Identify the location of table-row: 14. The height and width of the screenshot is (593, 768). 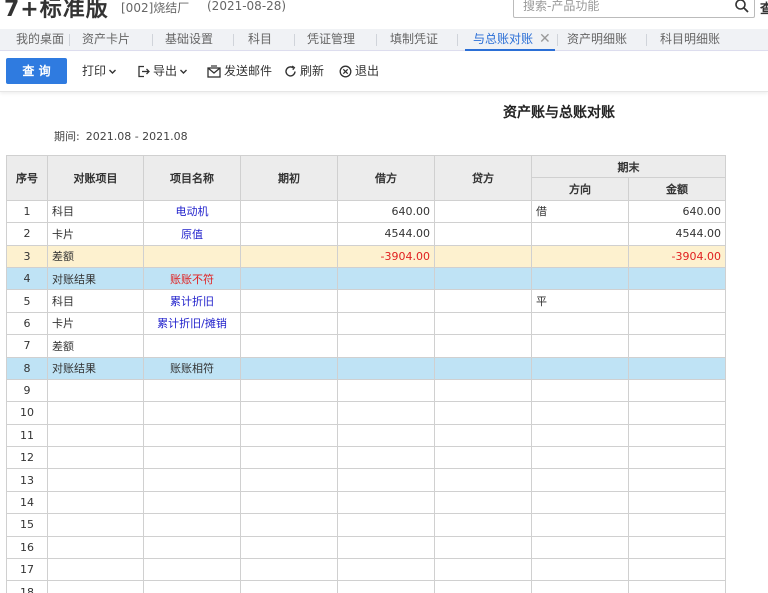
(366, 502).